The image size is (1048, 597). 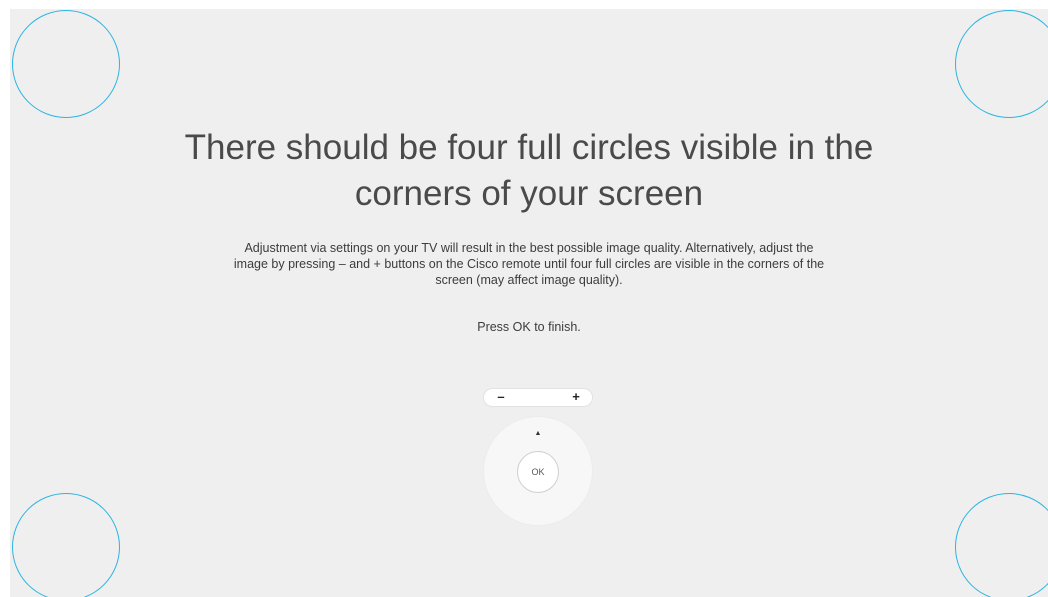 I want to click on bottom-right-corner-circle, so click(x=1001, y=545).